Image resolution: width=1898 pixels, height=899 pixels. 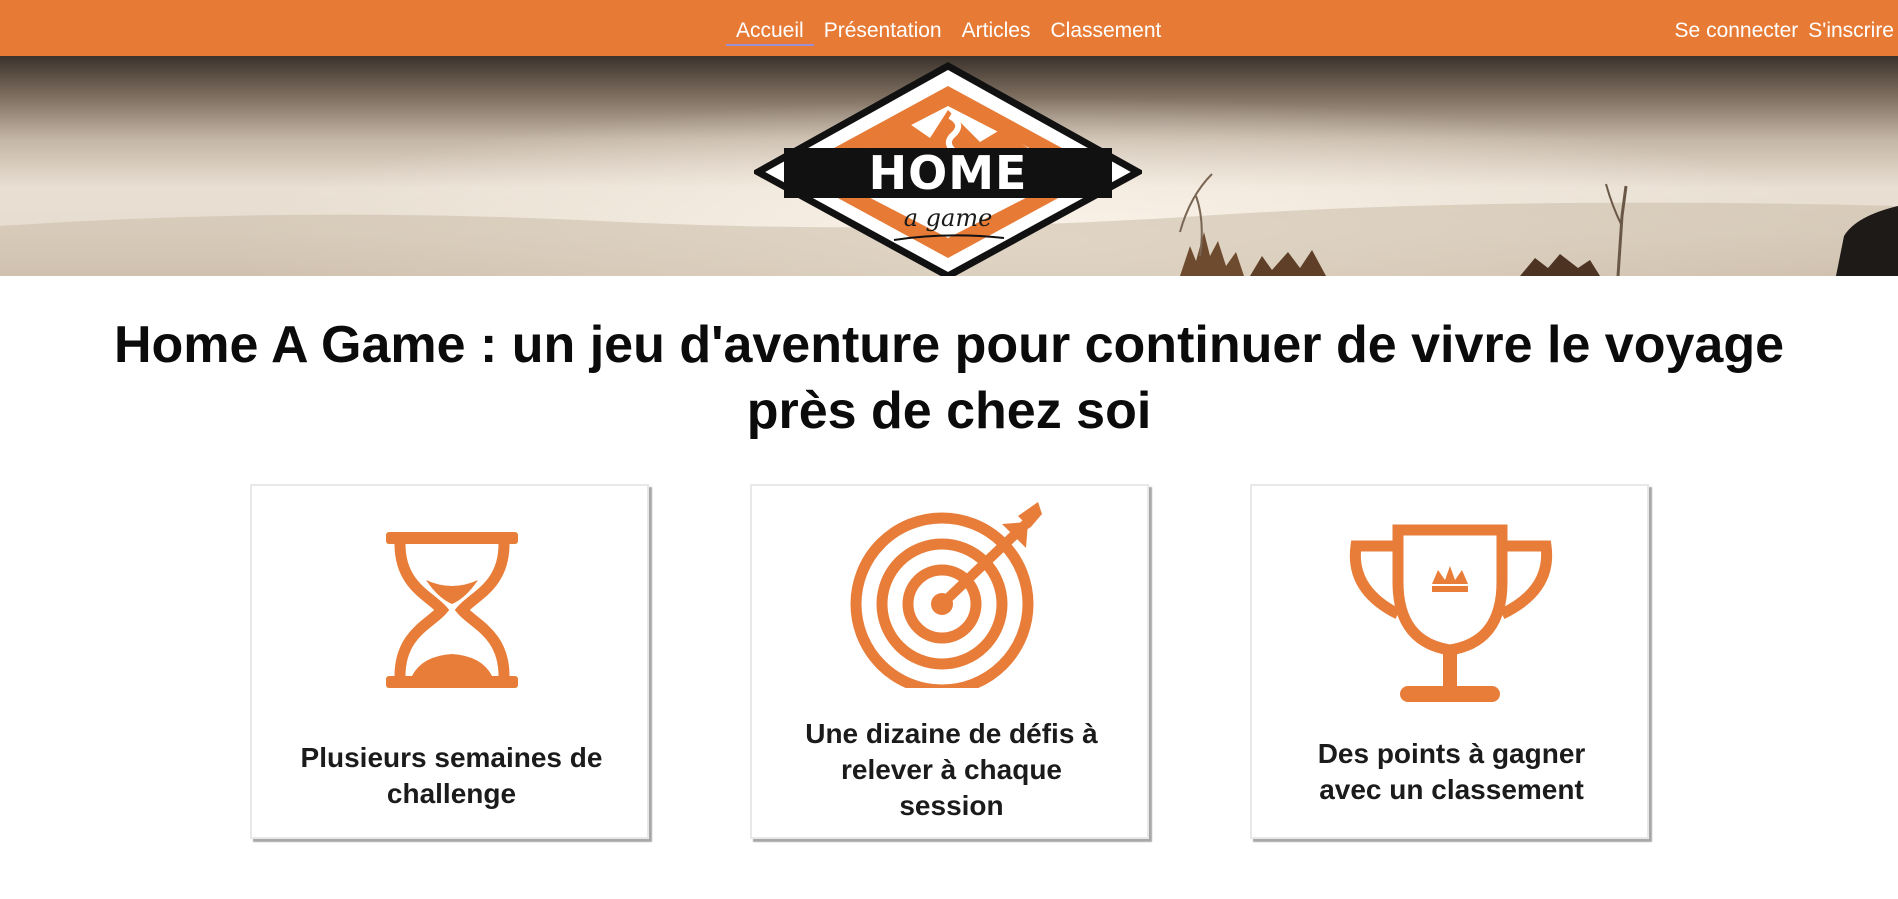 What do you see at coordinates (451, 793) in the screenshot?
I see `feature-weeks-line-2: challenge` at bounding box center [451, 793].